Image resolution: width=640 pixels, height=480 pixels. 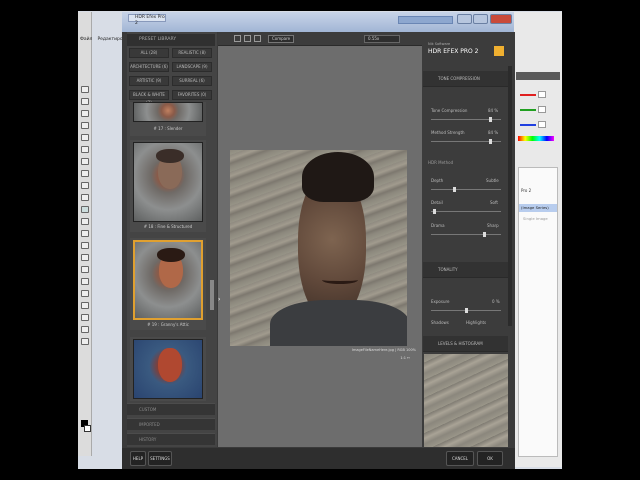 What do you see at coordinates (168, 119) in the screenshot?
I see `preset-card: # 17 : Slender` at bounding box center [168, 119].